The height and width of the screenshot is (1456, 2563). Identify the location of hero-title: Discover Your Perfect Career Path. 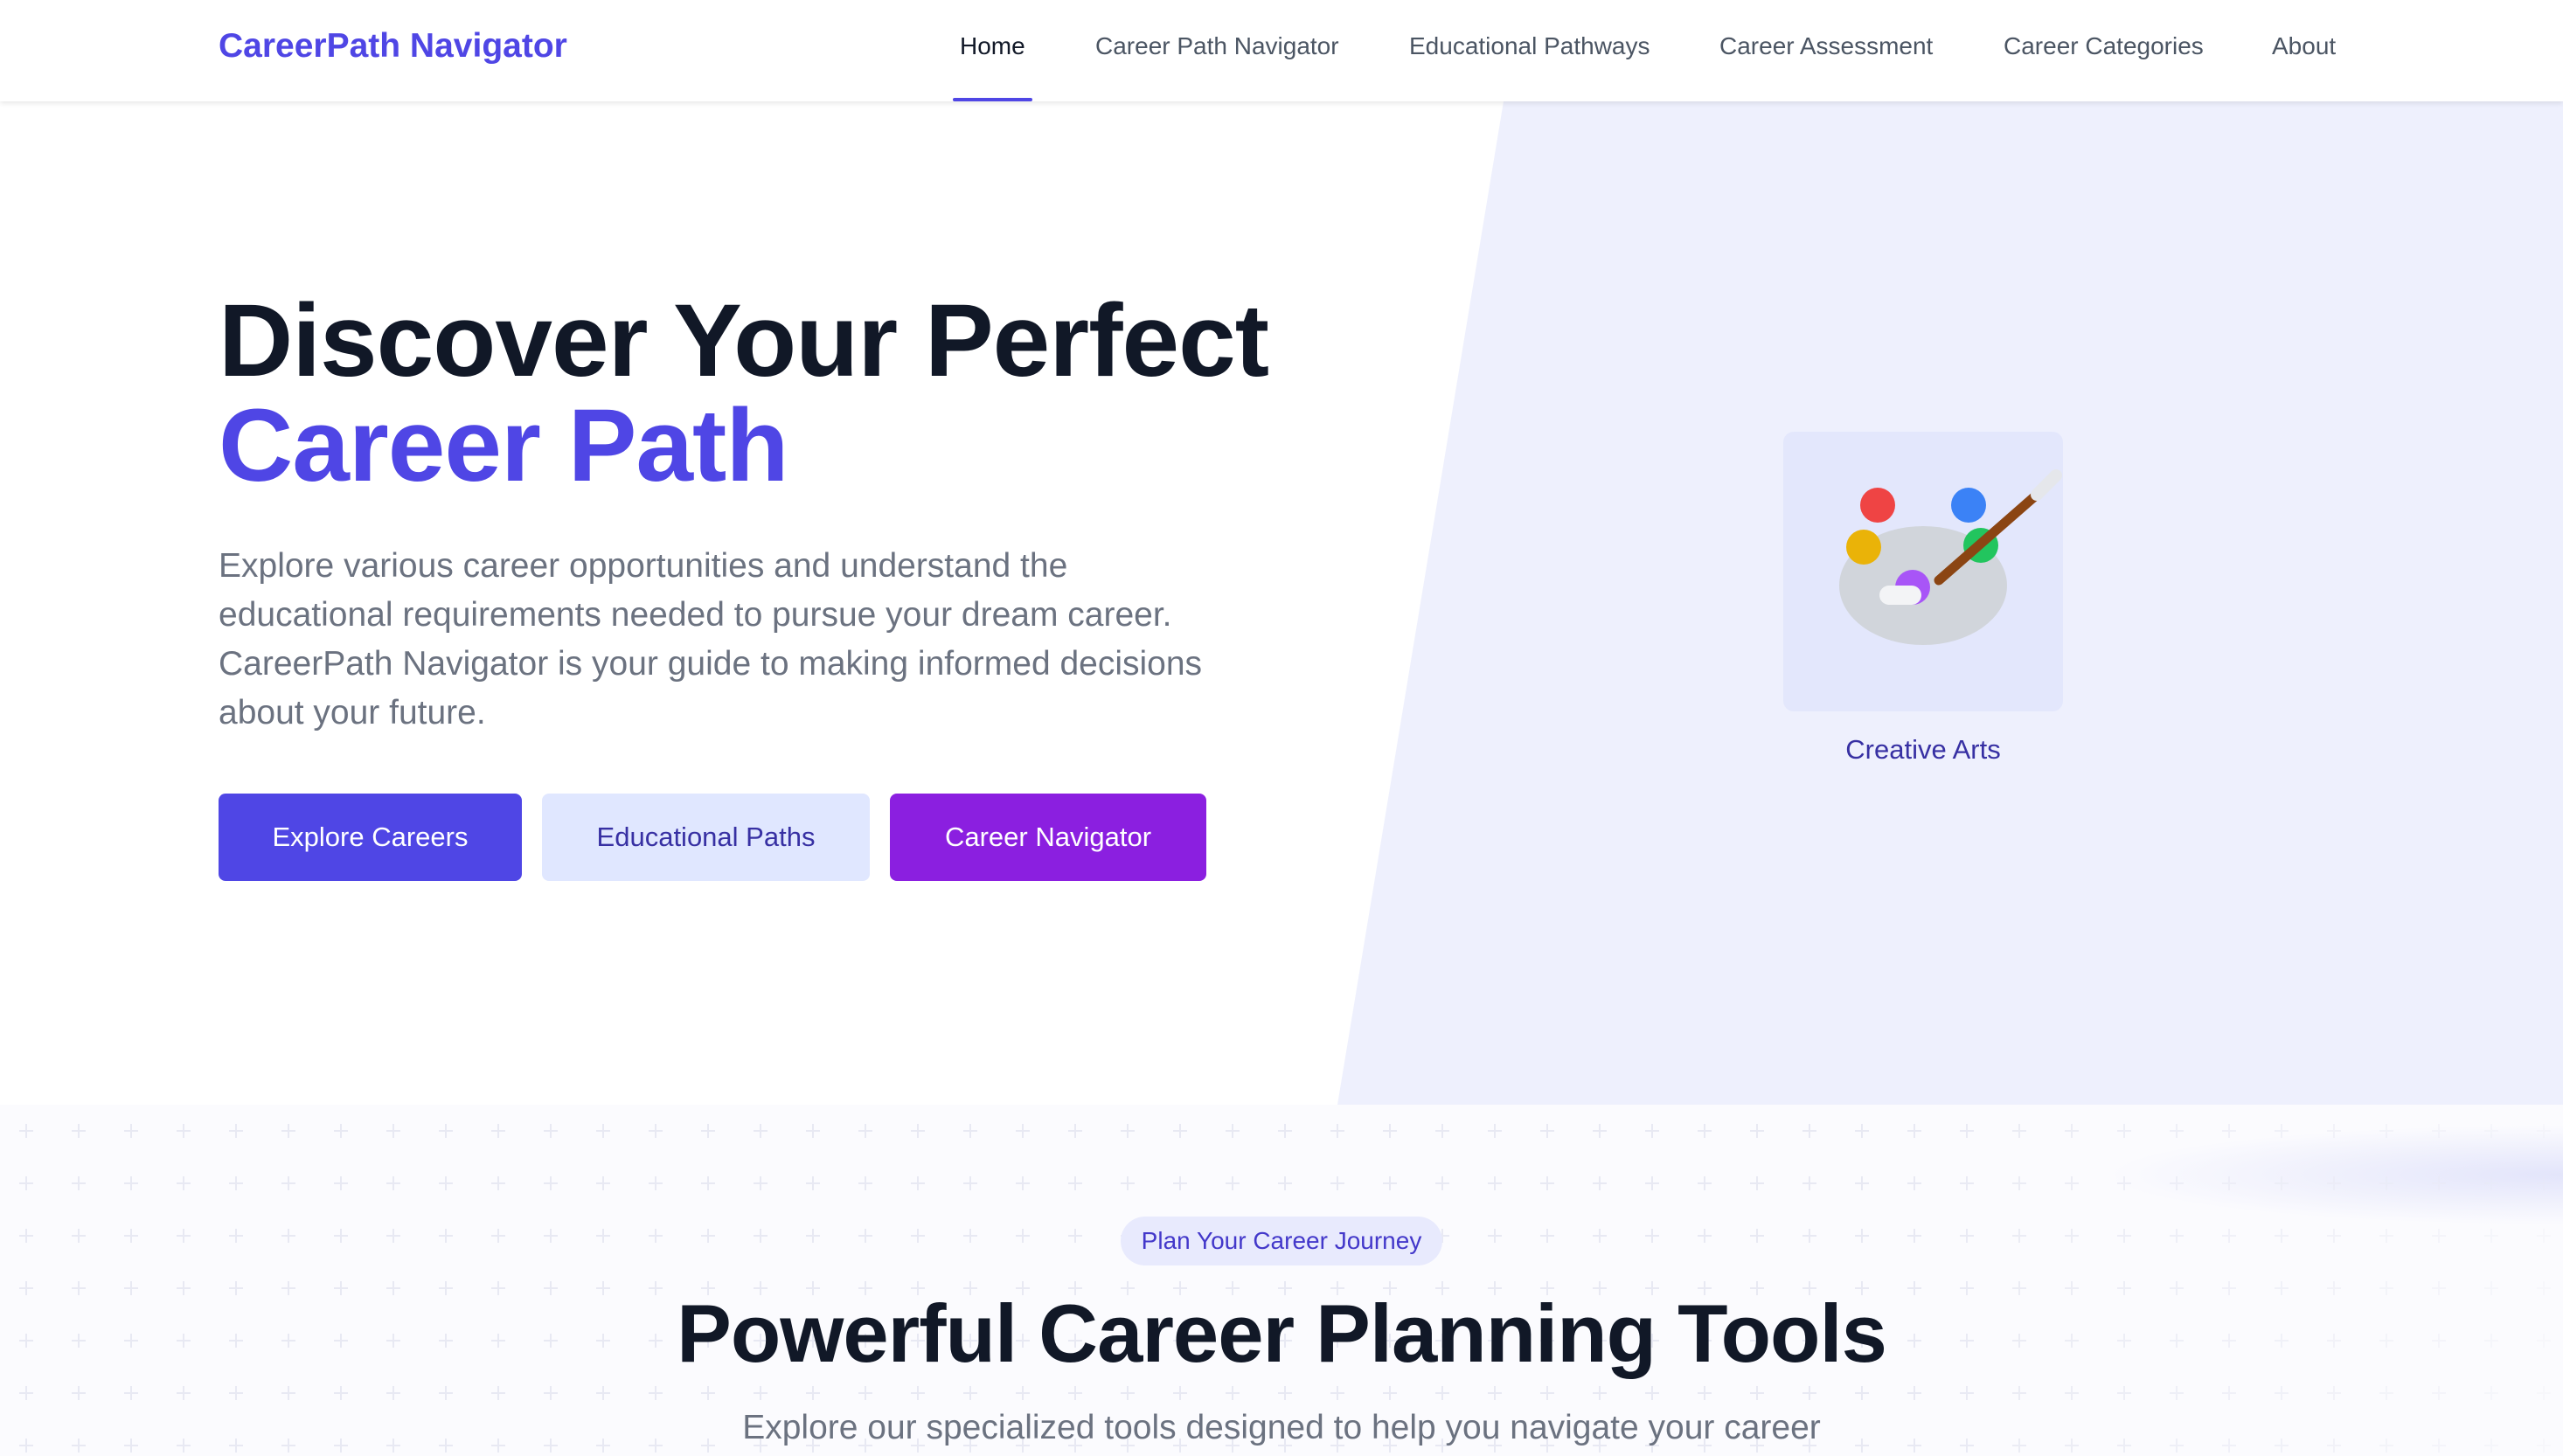
(744, 395).